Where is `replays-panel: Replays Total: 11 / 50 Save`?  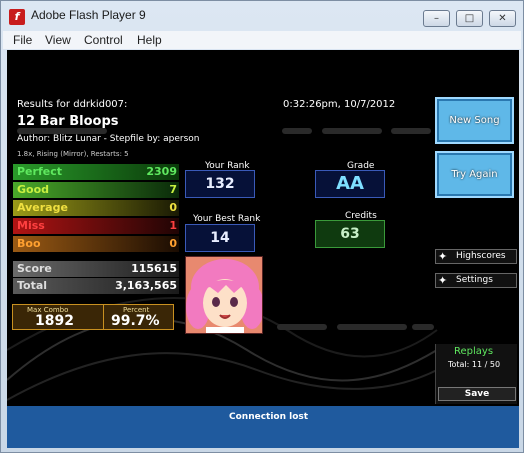
replays-panel: Replays Total: 11 / 50 Save is located at coordinates (476, 374).